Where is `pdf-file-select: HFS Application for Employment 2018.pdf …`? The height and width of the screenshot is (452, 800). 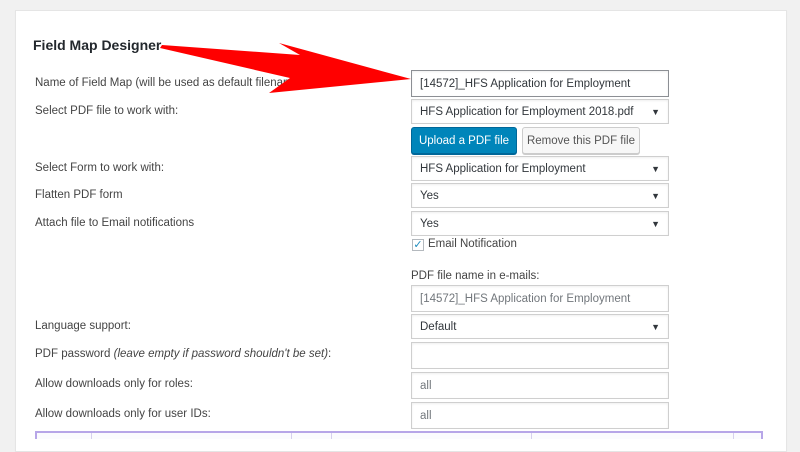
pdf-file-select: HFS Application for Employment 2018.pdf … is located at coordinates (540, 111).